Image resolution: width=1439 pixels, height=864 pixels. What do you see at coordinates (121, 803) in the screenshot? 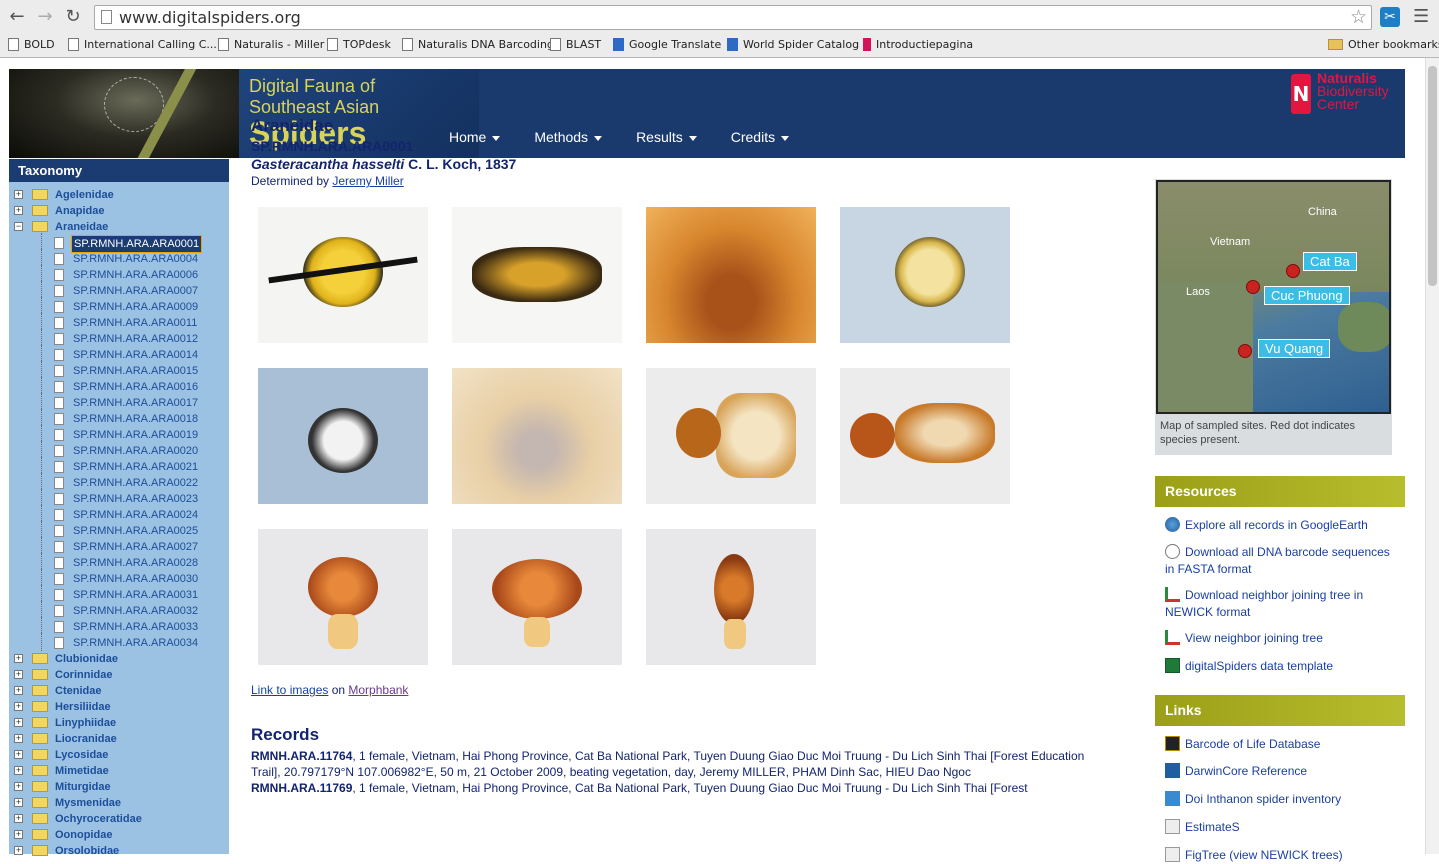
I see `tree-family: + Mysmenidae` at bounding box center [121, 803].